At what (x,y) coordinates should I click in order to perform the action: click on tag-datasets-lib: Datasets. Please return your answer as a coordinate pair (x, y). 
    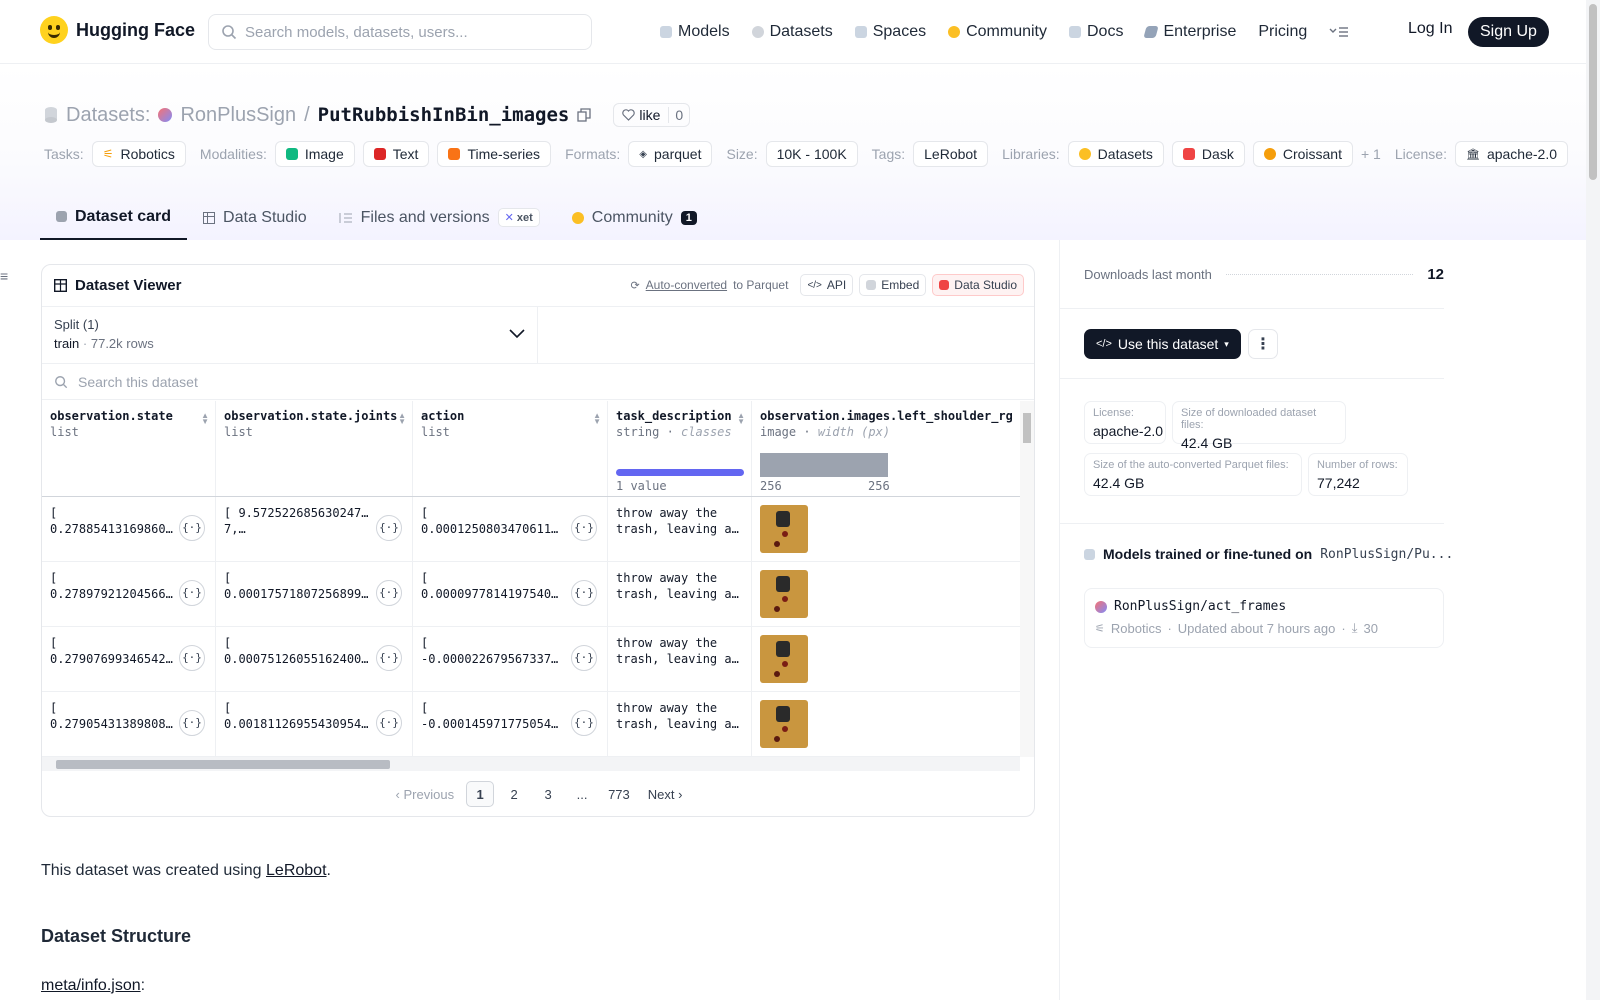
    Looking at the image, I should click on (1115, 154).